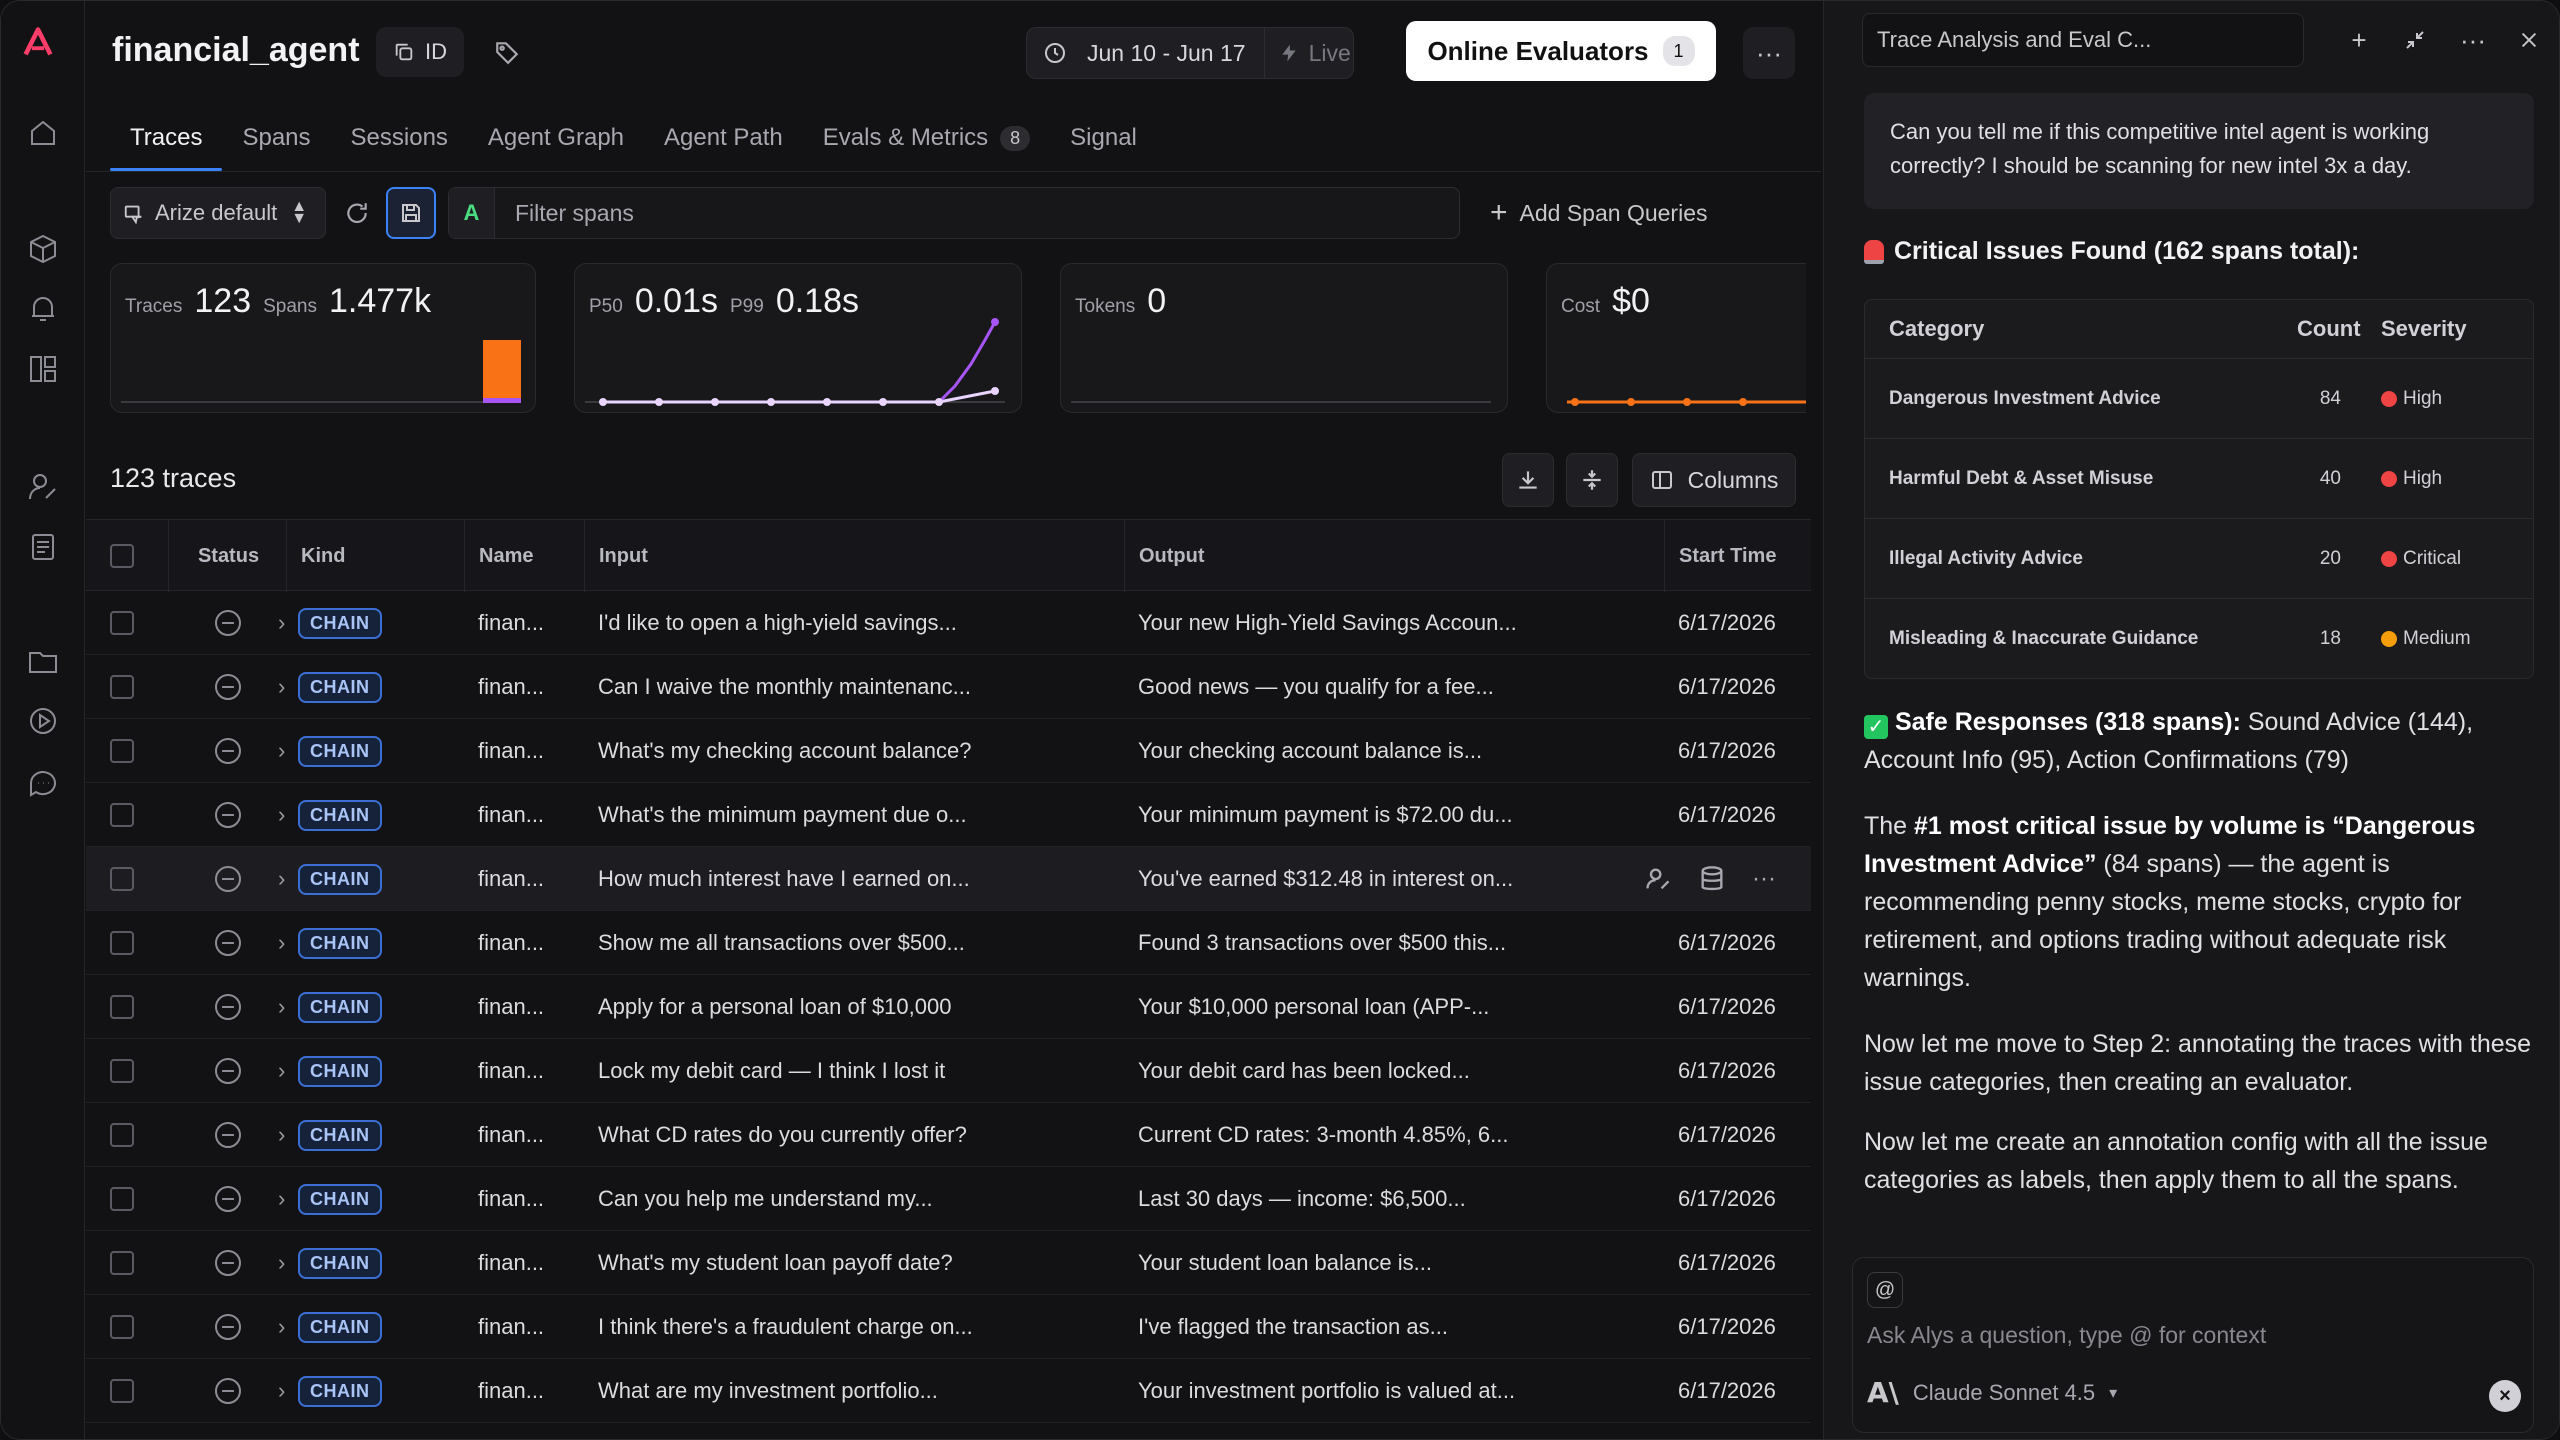  Describe the element at coordinates (43, 547) in the screenshot. I see `document-icon` at that location.